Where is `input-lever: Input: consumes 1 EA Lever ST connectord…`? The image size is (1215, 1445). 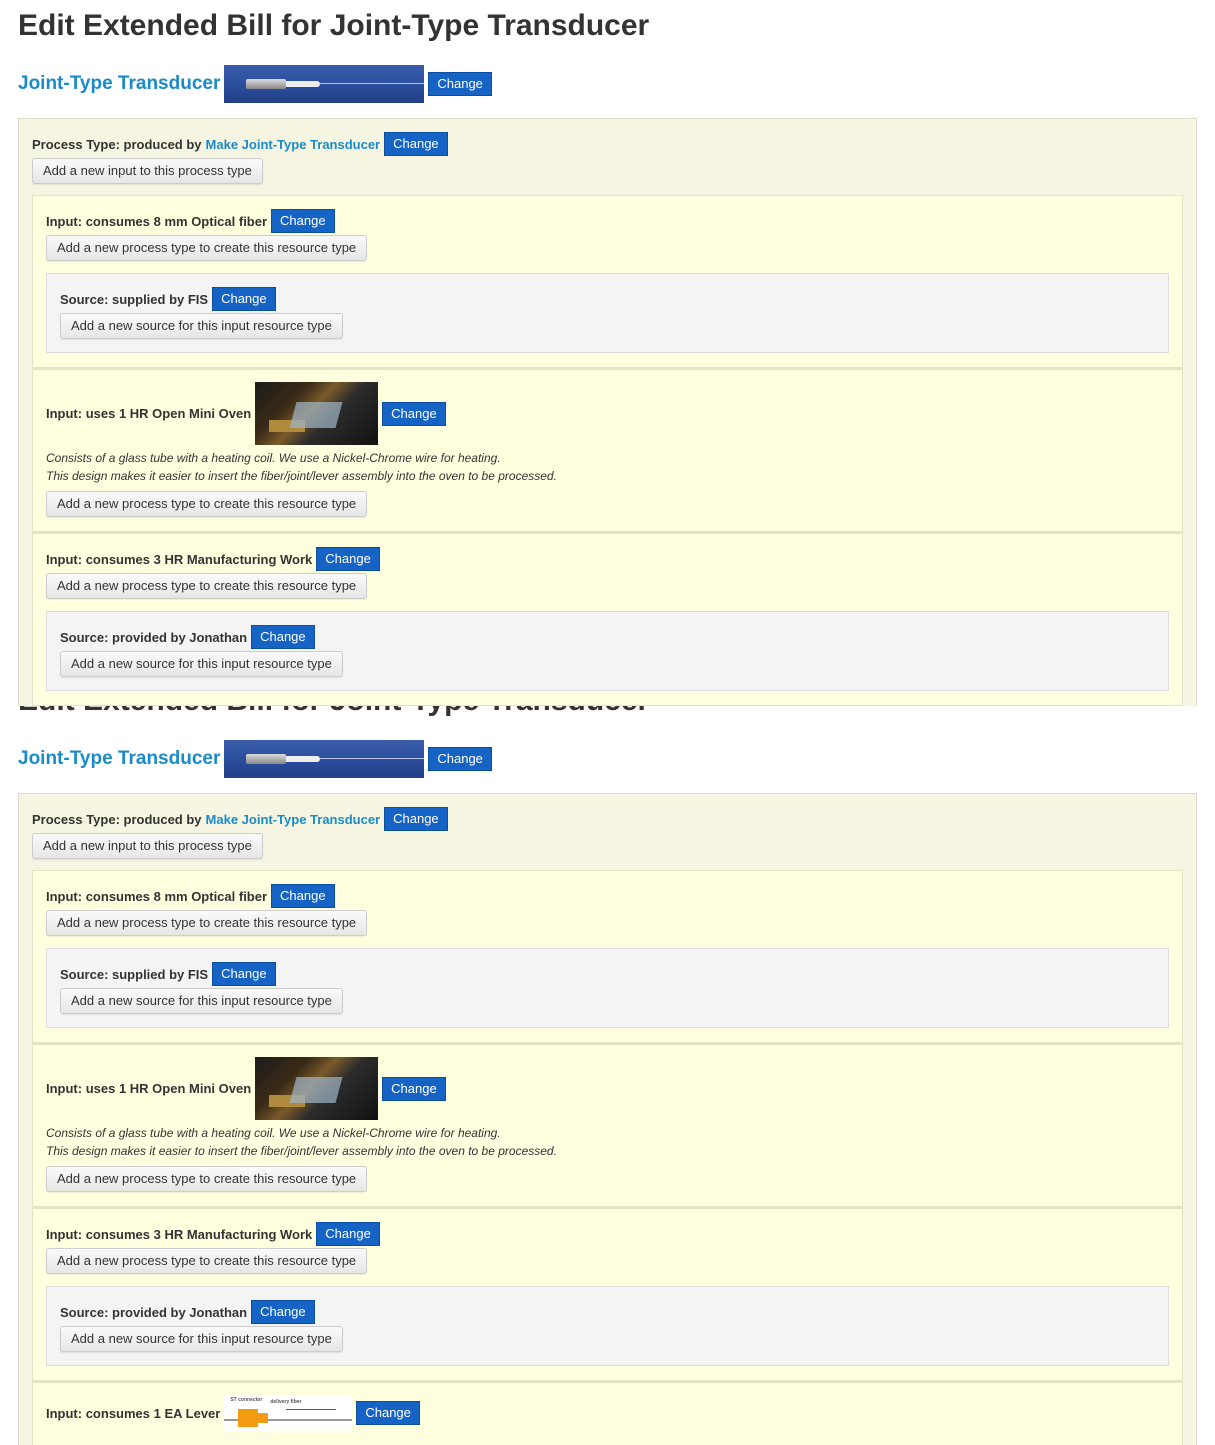 input-lever: Input: consumes 1 EA Lever ST connectord… is located at coordinates (607, 1413).